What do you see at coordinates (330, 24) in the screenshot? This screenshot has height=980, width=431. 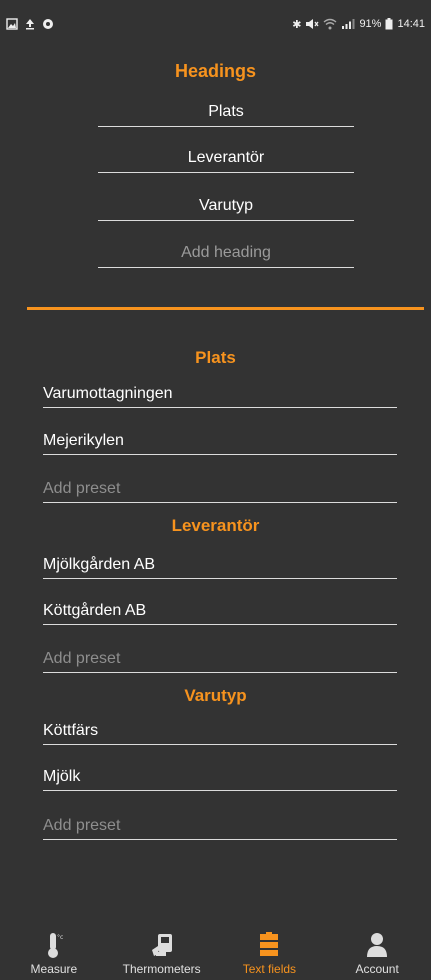 I see `wifi-icon` at bounding box center [330, 24].